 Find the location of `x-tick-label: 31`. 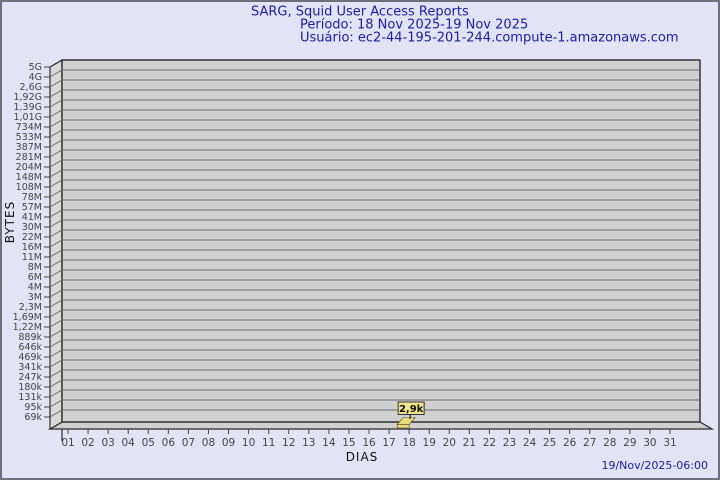

x-tick-label: 31 is located at coordinates (669, 443).